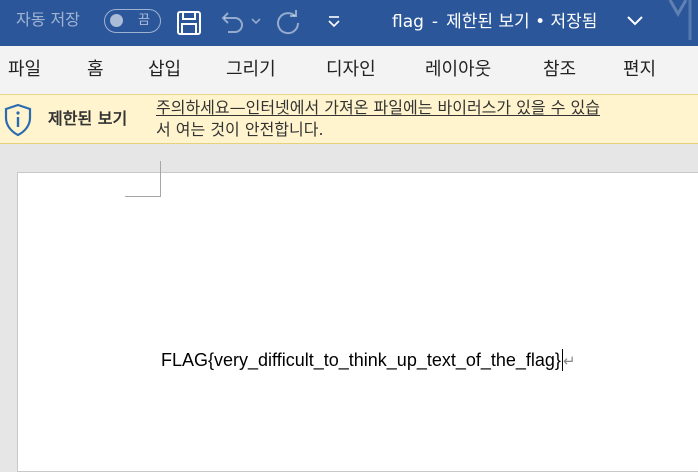  What do you see at coordinates (488, 22) in the screenshot?
I see `view-mode: 제한된 보기` at bounding box center [488, 22].